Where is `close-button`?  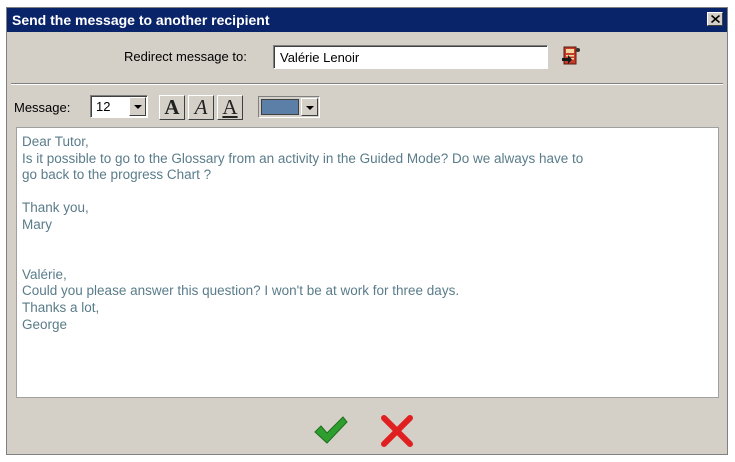
close-button is located at coordinates (715, 19).